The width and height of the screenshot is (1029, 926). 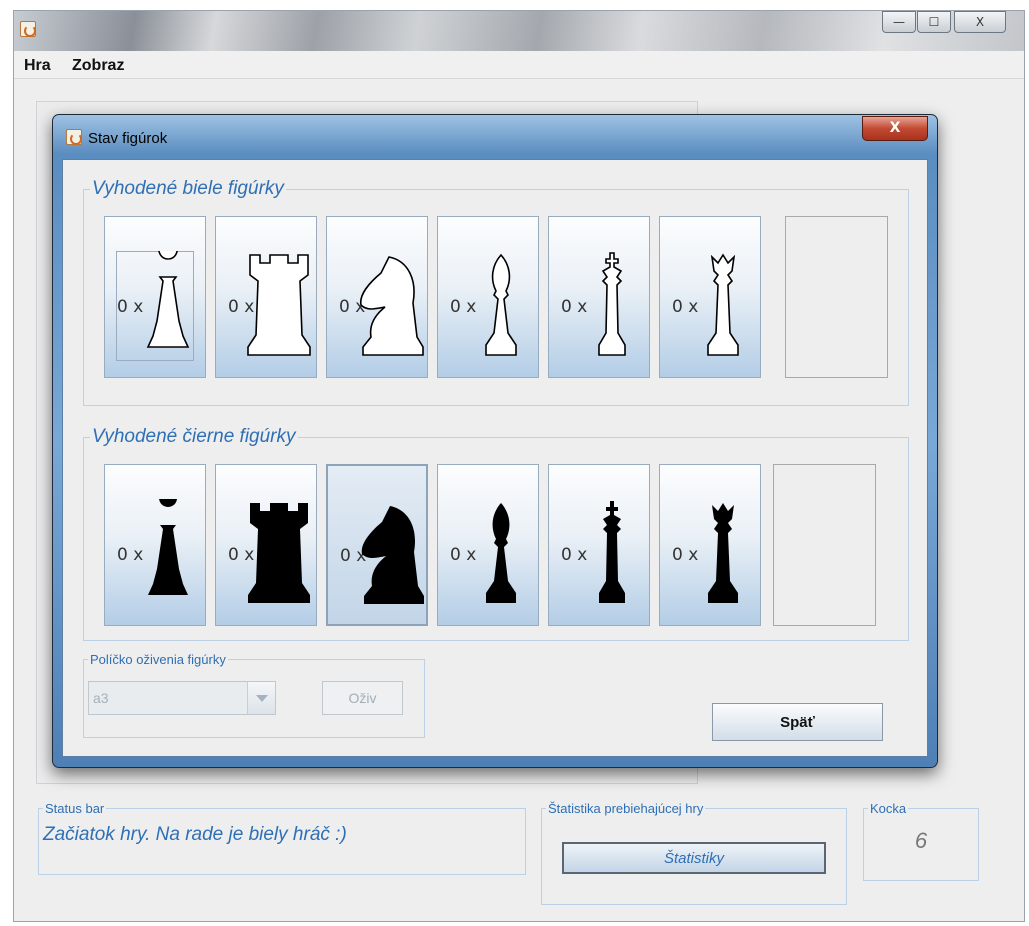 What do you see at coordinates (188, 188) in the screenshot?
I see `captured-white-legend: Vyhodené biele figúrky` at bounding box center [188, 188].